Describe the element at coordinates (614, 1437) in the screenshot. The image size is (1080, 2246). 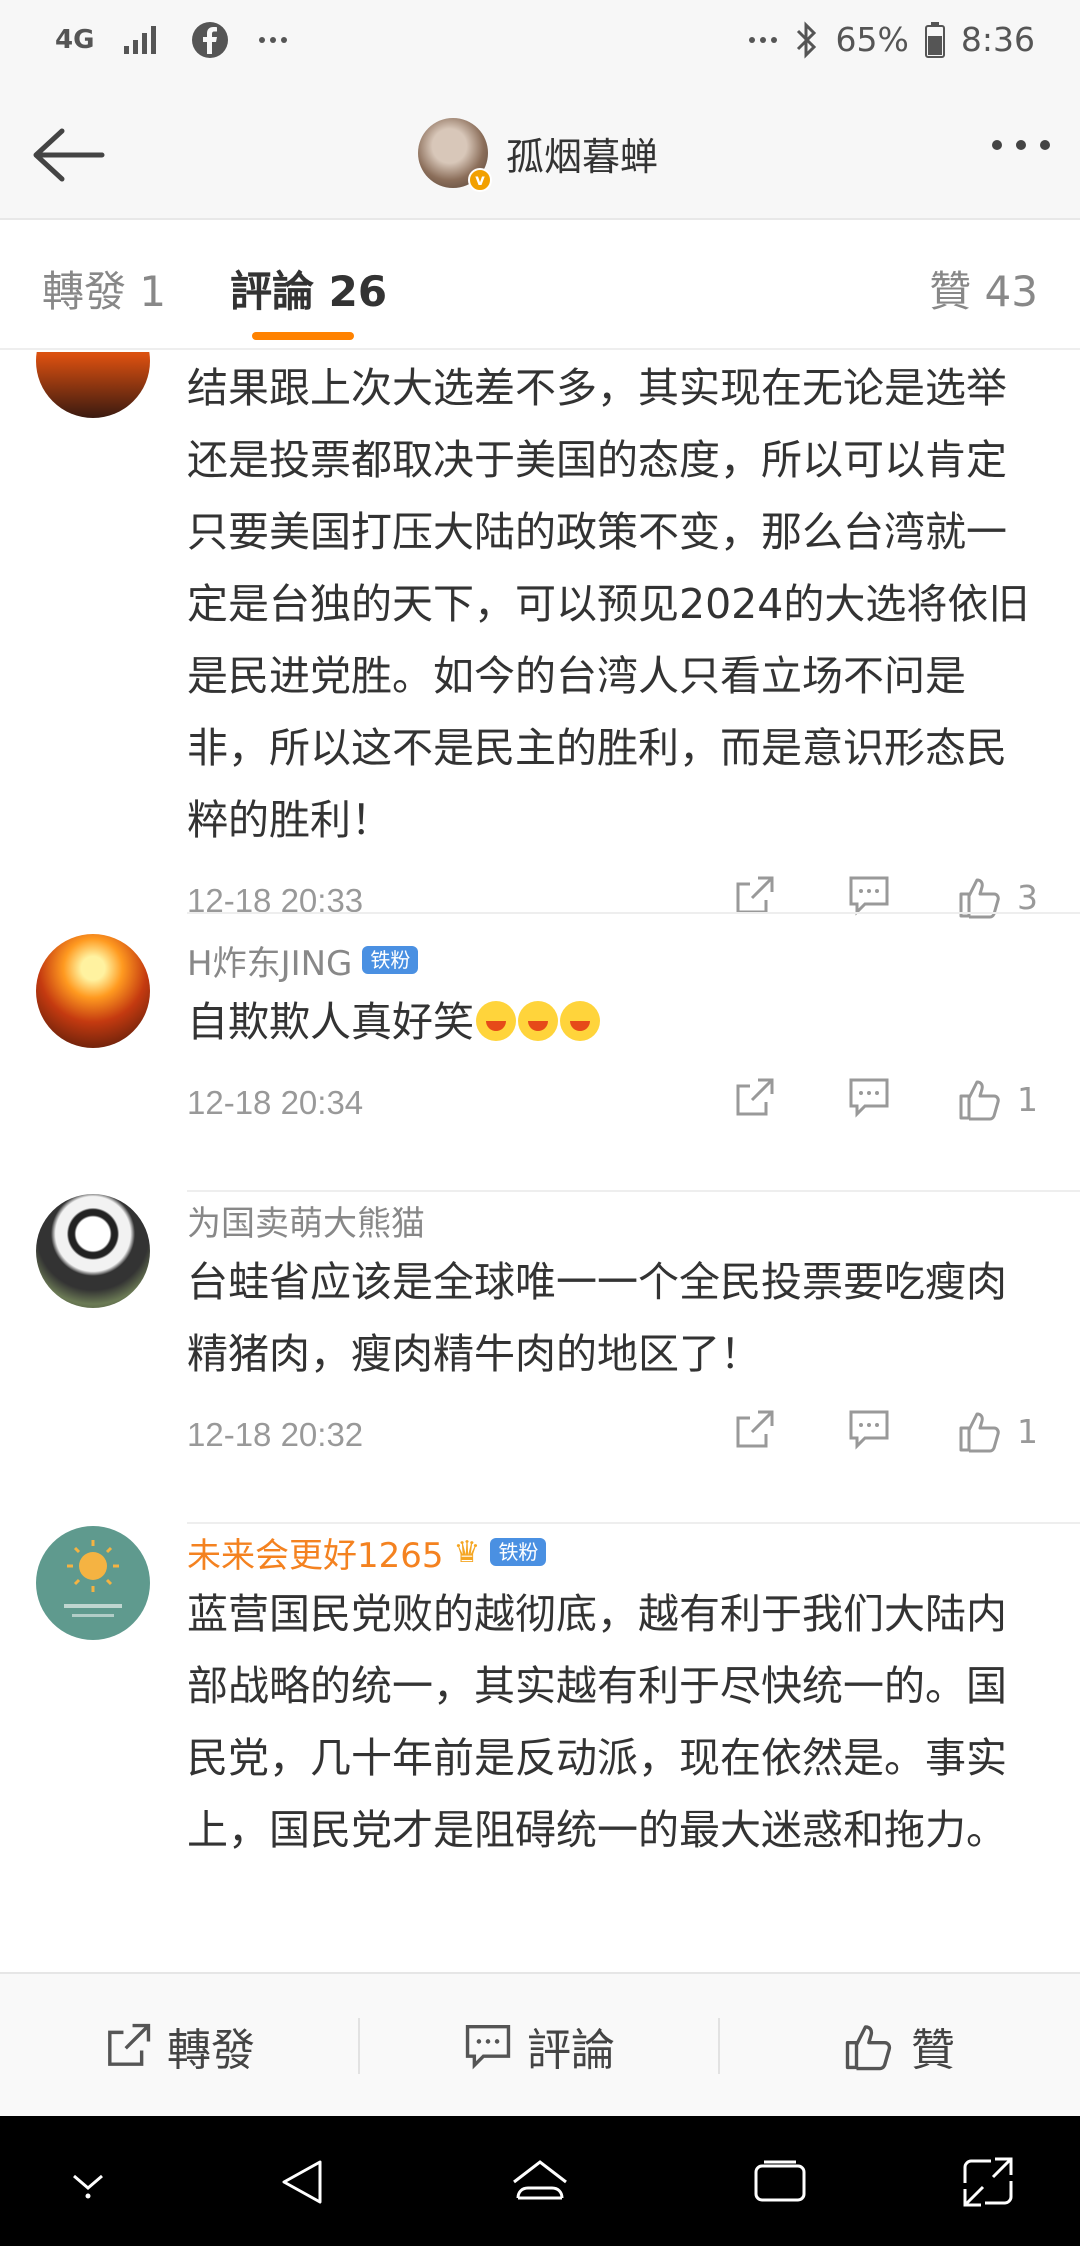
I see `comment-meta: 12-18 20:32 1` at that location.